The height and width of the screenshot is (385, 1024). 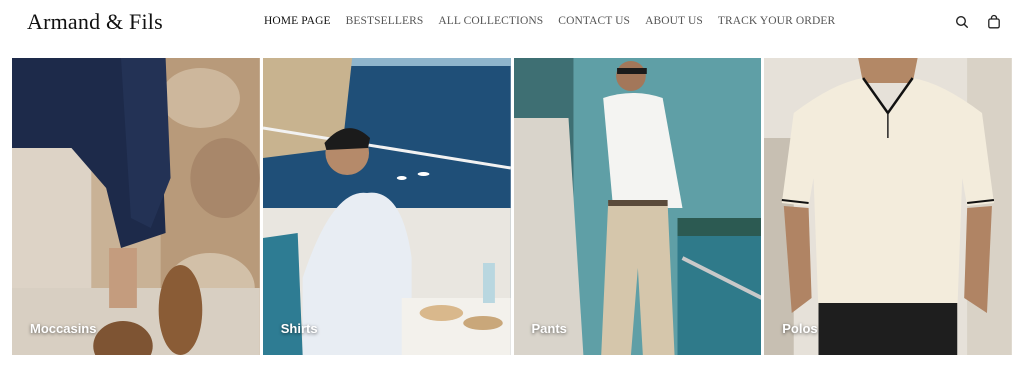 I want to click on category-label-shirts: Shirts, so click(x=299, y=328).